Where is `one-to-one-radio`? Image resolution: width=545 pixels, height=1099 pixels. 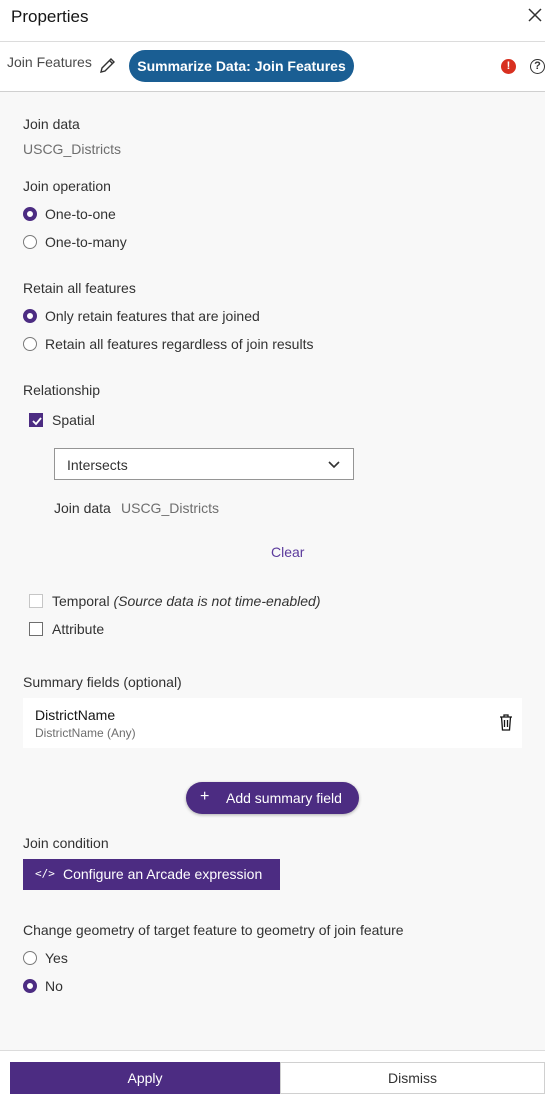
one-to-one-radio is located at coordinates (30, 214).